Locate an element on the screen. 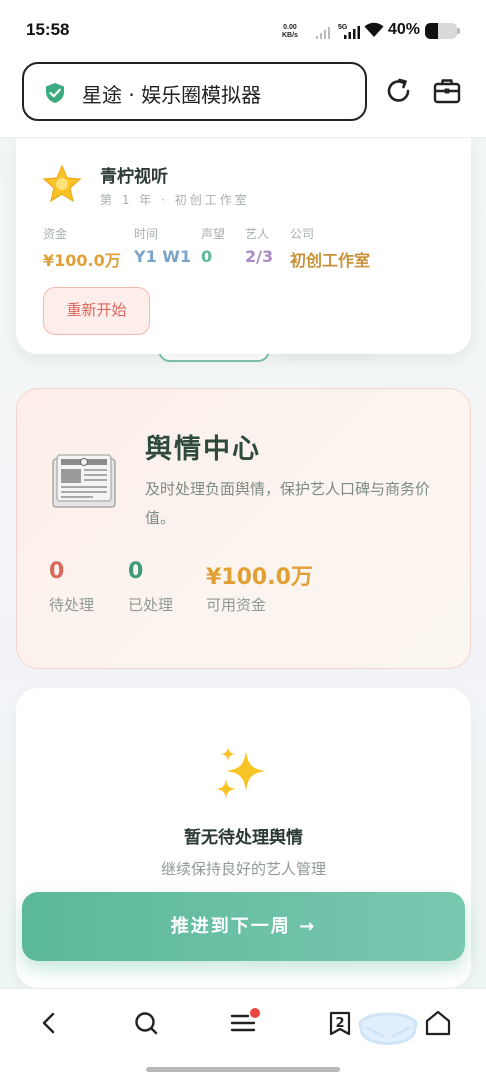 This screenshot has height=1080, width=486. handled-count: 0 is located at coordinates (136, 571).